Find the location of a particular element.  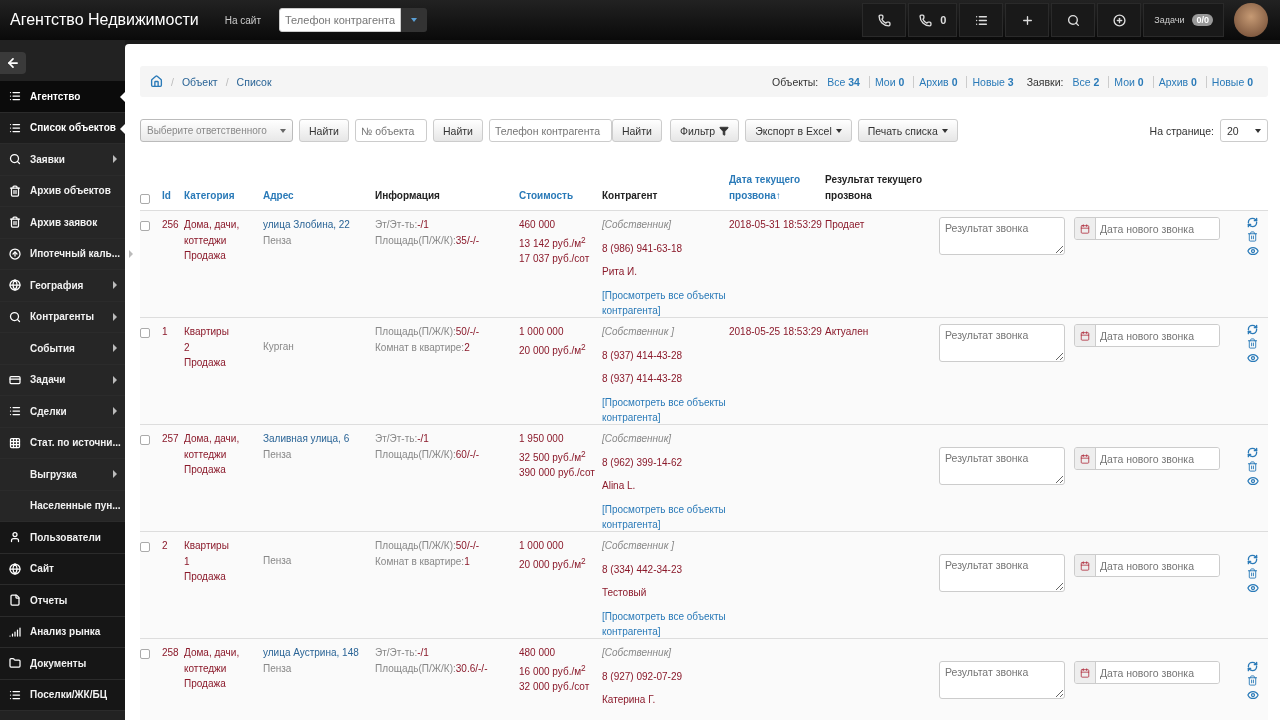

site-link: На сайт is located at coordinates (242, 20).